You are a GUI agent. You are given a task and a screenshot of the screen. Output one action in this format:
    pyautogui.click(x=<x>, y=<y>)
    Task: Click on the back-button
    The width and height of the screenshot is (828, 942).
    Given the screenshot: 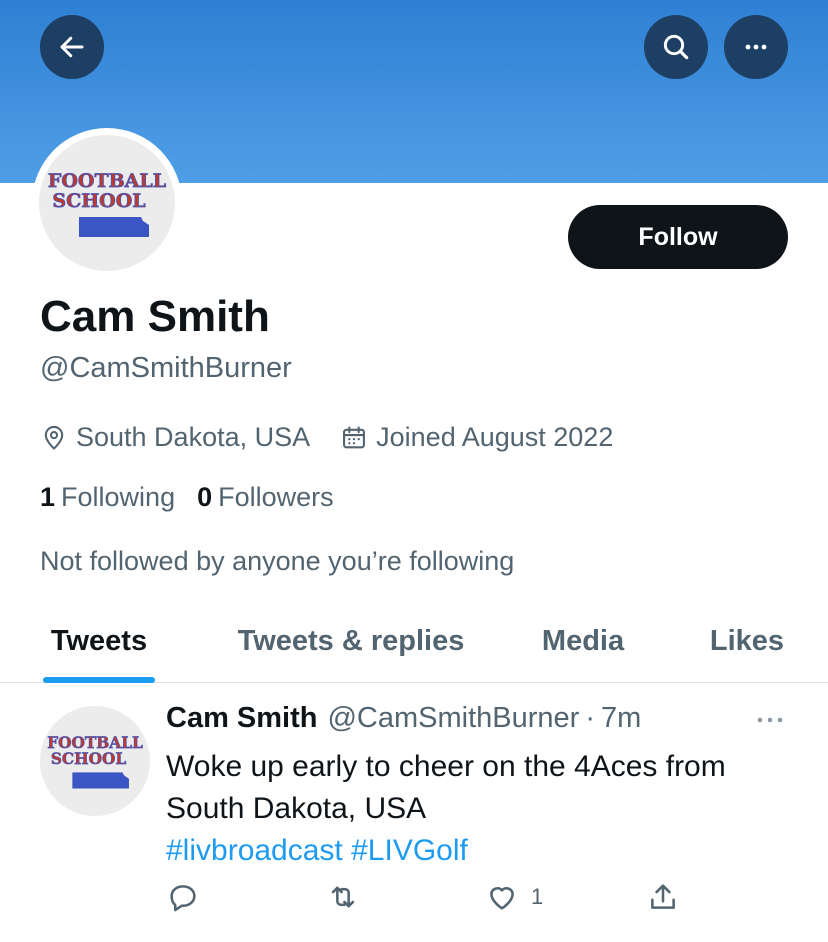 What is the action you would take?
    pyautogui.click(x=72, y=47)
    